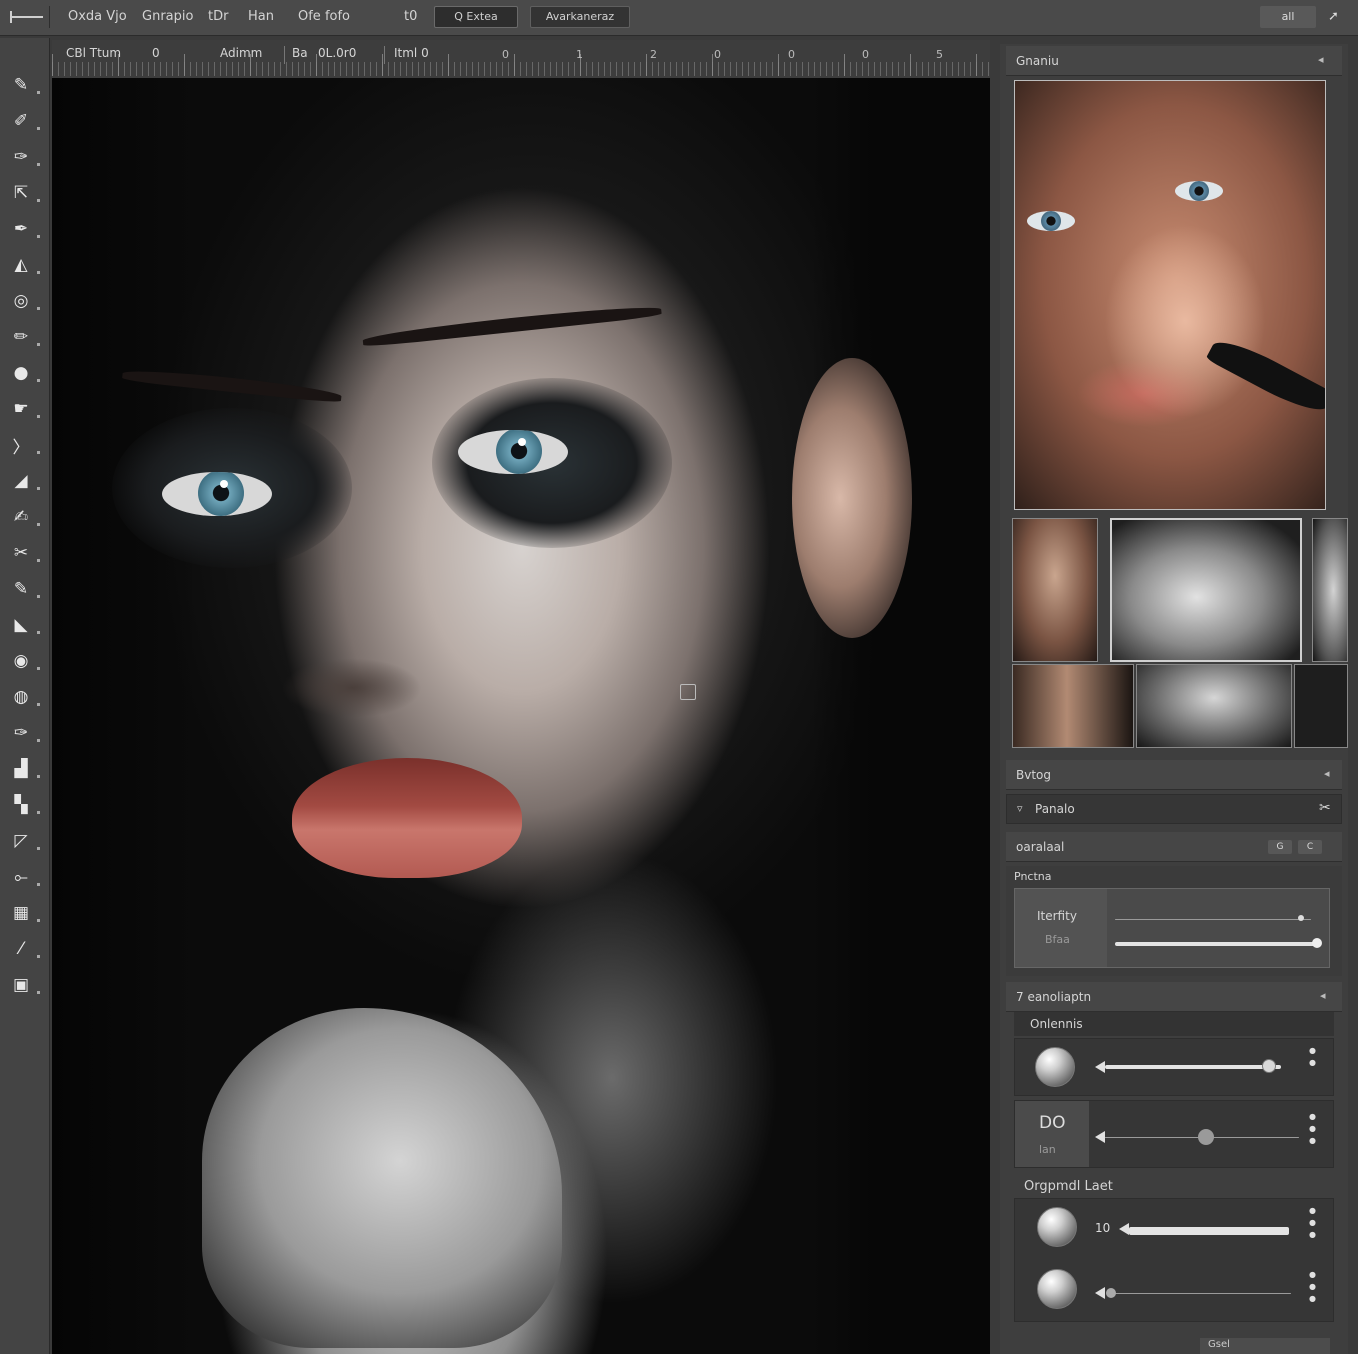 This screenshot has height=1354, width=1358. I want to click on scissors-icon: ✂, so click(1325, 808).